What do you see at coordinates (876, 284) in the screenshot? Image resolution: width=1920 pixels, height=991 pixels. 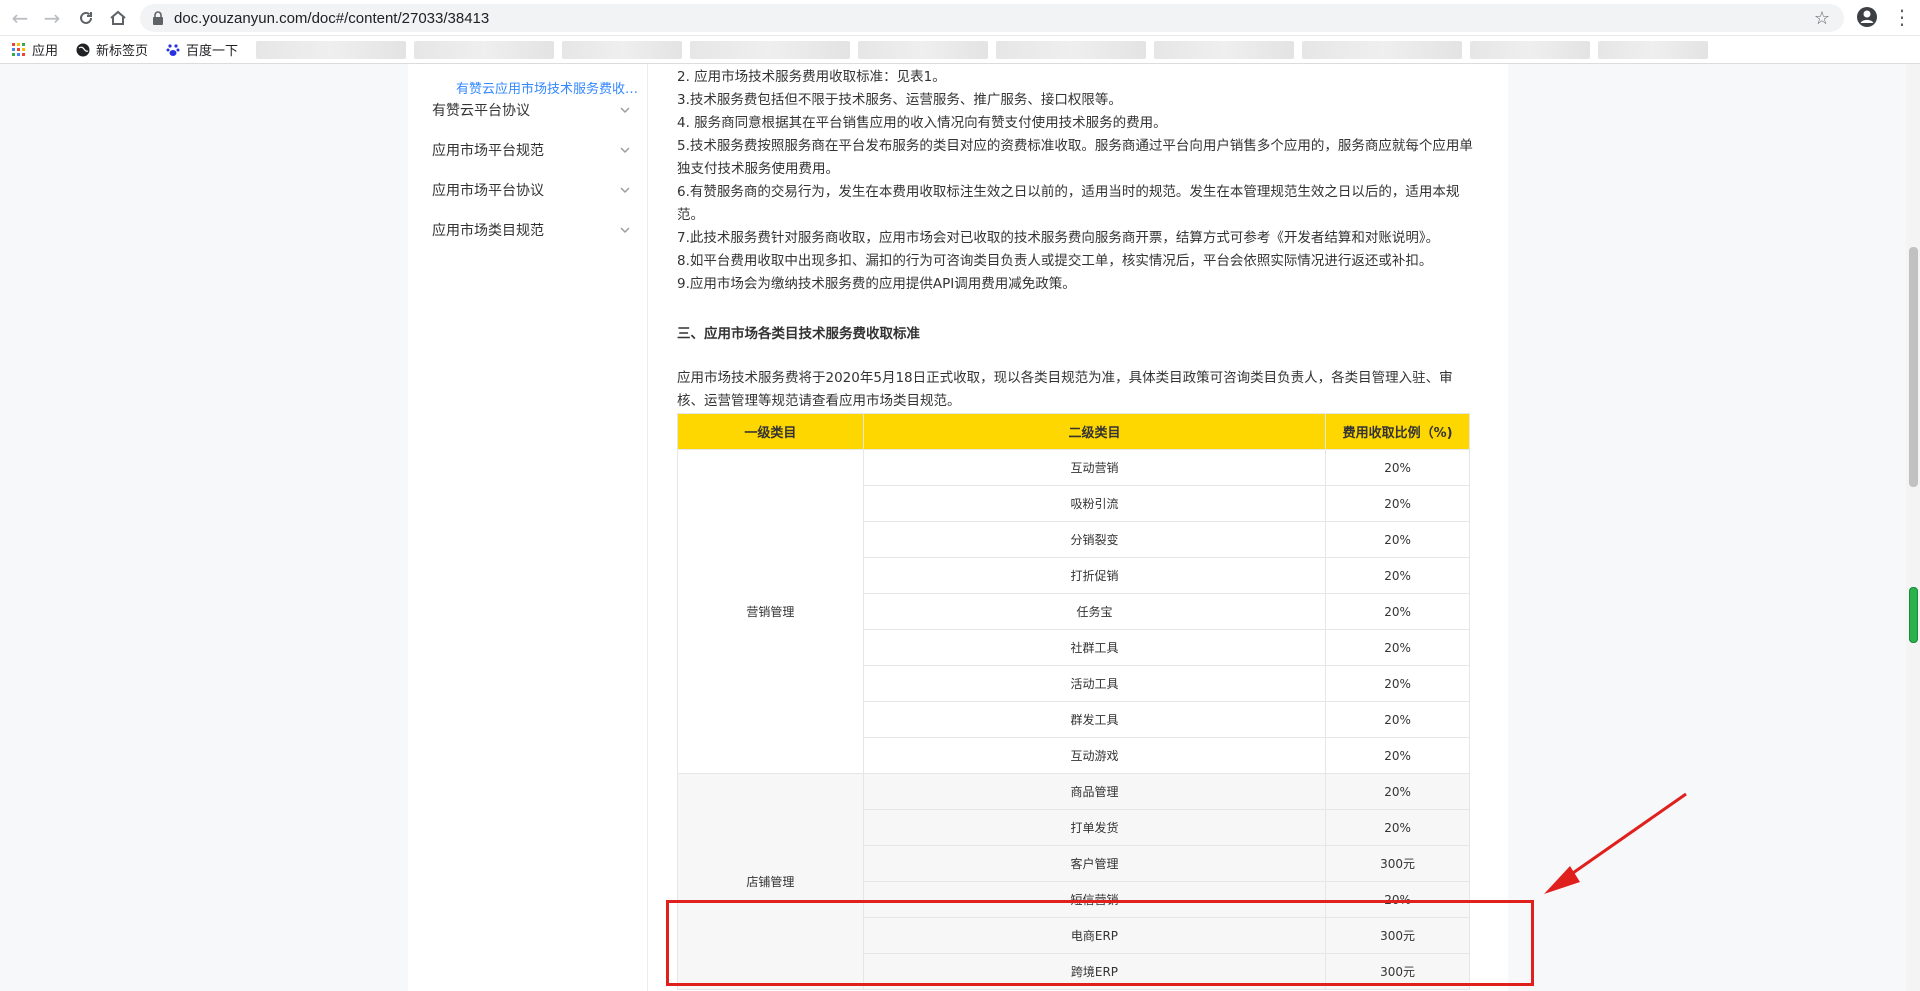 I see `doc-paragraph: 9.应用市场会为缴纳技术服务费的应用提供API调用费用减免政策。` at bounding box center [876, 284].